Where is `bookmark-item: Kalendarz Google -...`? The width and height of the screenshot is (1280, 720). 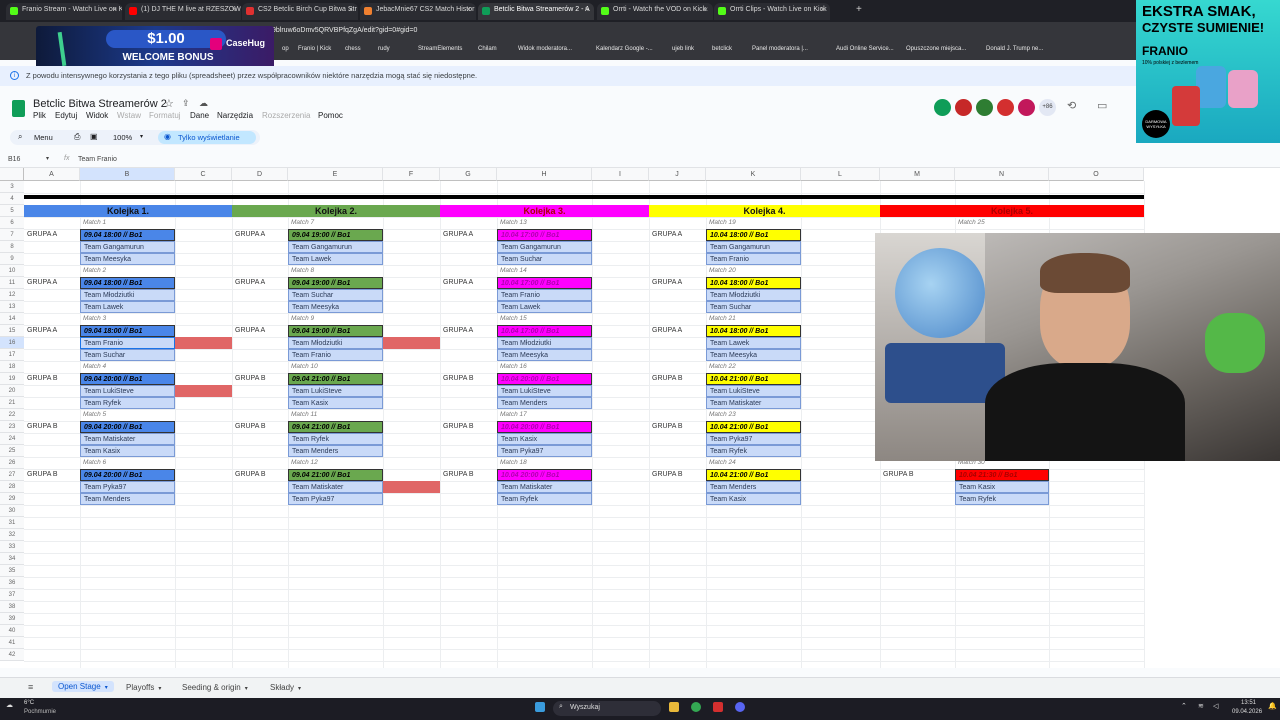 bookmark-item: Kalendarz Google -... is located at coordinates (624, 49).